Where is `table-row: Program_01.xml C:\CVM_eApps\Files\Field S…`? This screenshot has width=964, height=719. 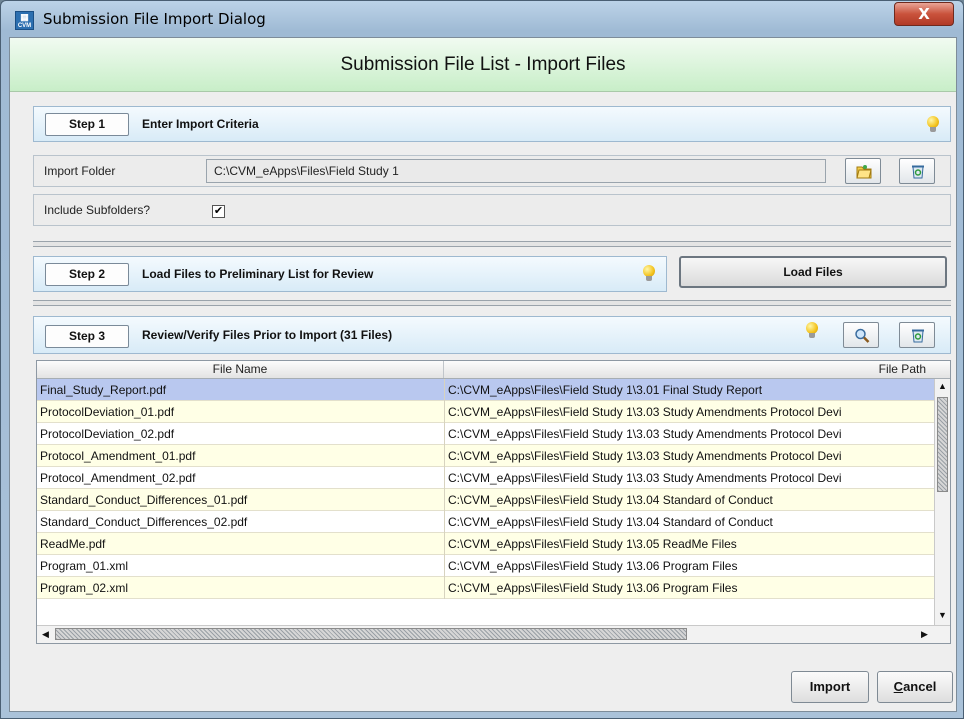 table-row: Program_01.xml C:\CVM_eApps\Files\Field S… is located at coordinates (485, 566).